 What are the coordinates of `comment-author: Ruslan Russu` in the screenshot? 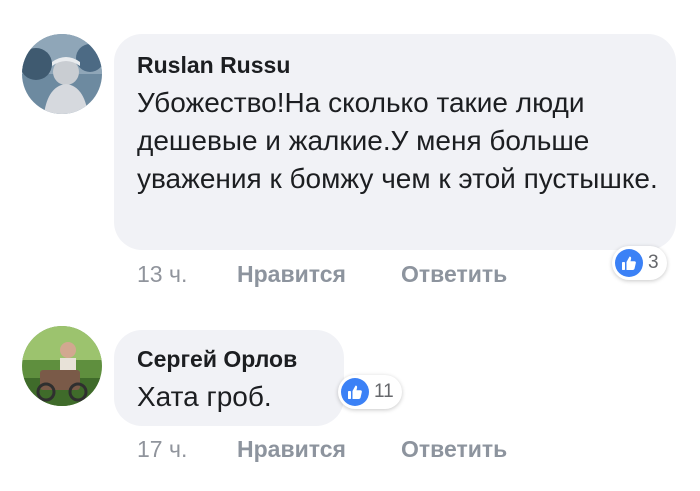 It's located at (213, 65).